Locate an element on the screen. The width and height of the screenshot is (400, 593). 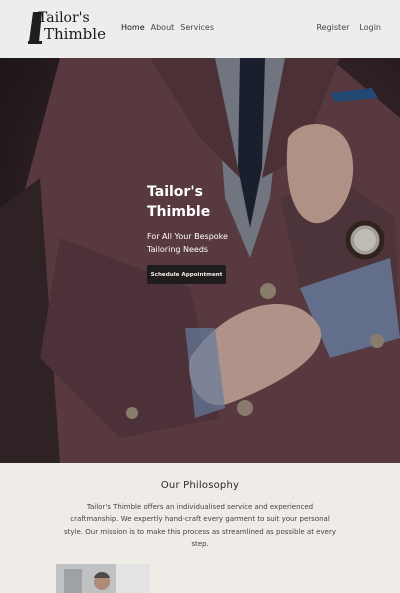
hero-subtitle: For All Your Bespoke Tailoring Needs is located at coordinates (187, 243).